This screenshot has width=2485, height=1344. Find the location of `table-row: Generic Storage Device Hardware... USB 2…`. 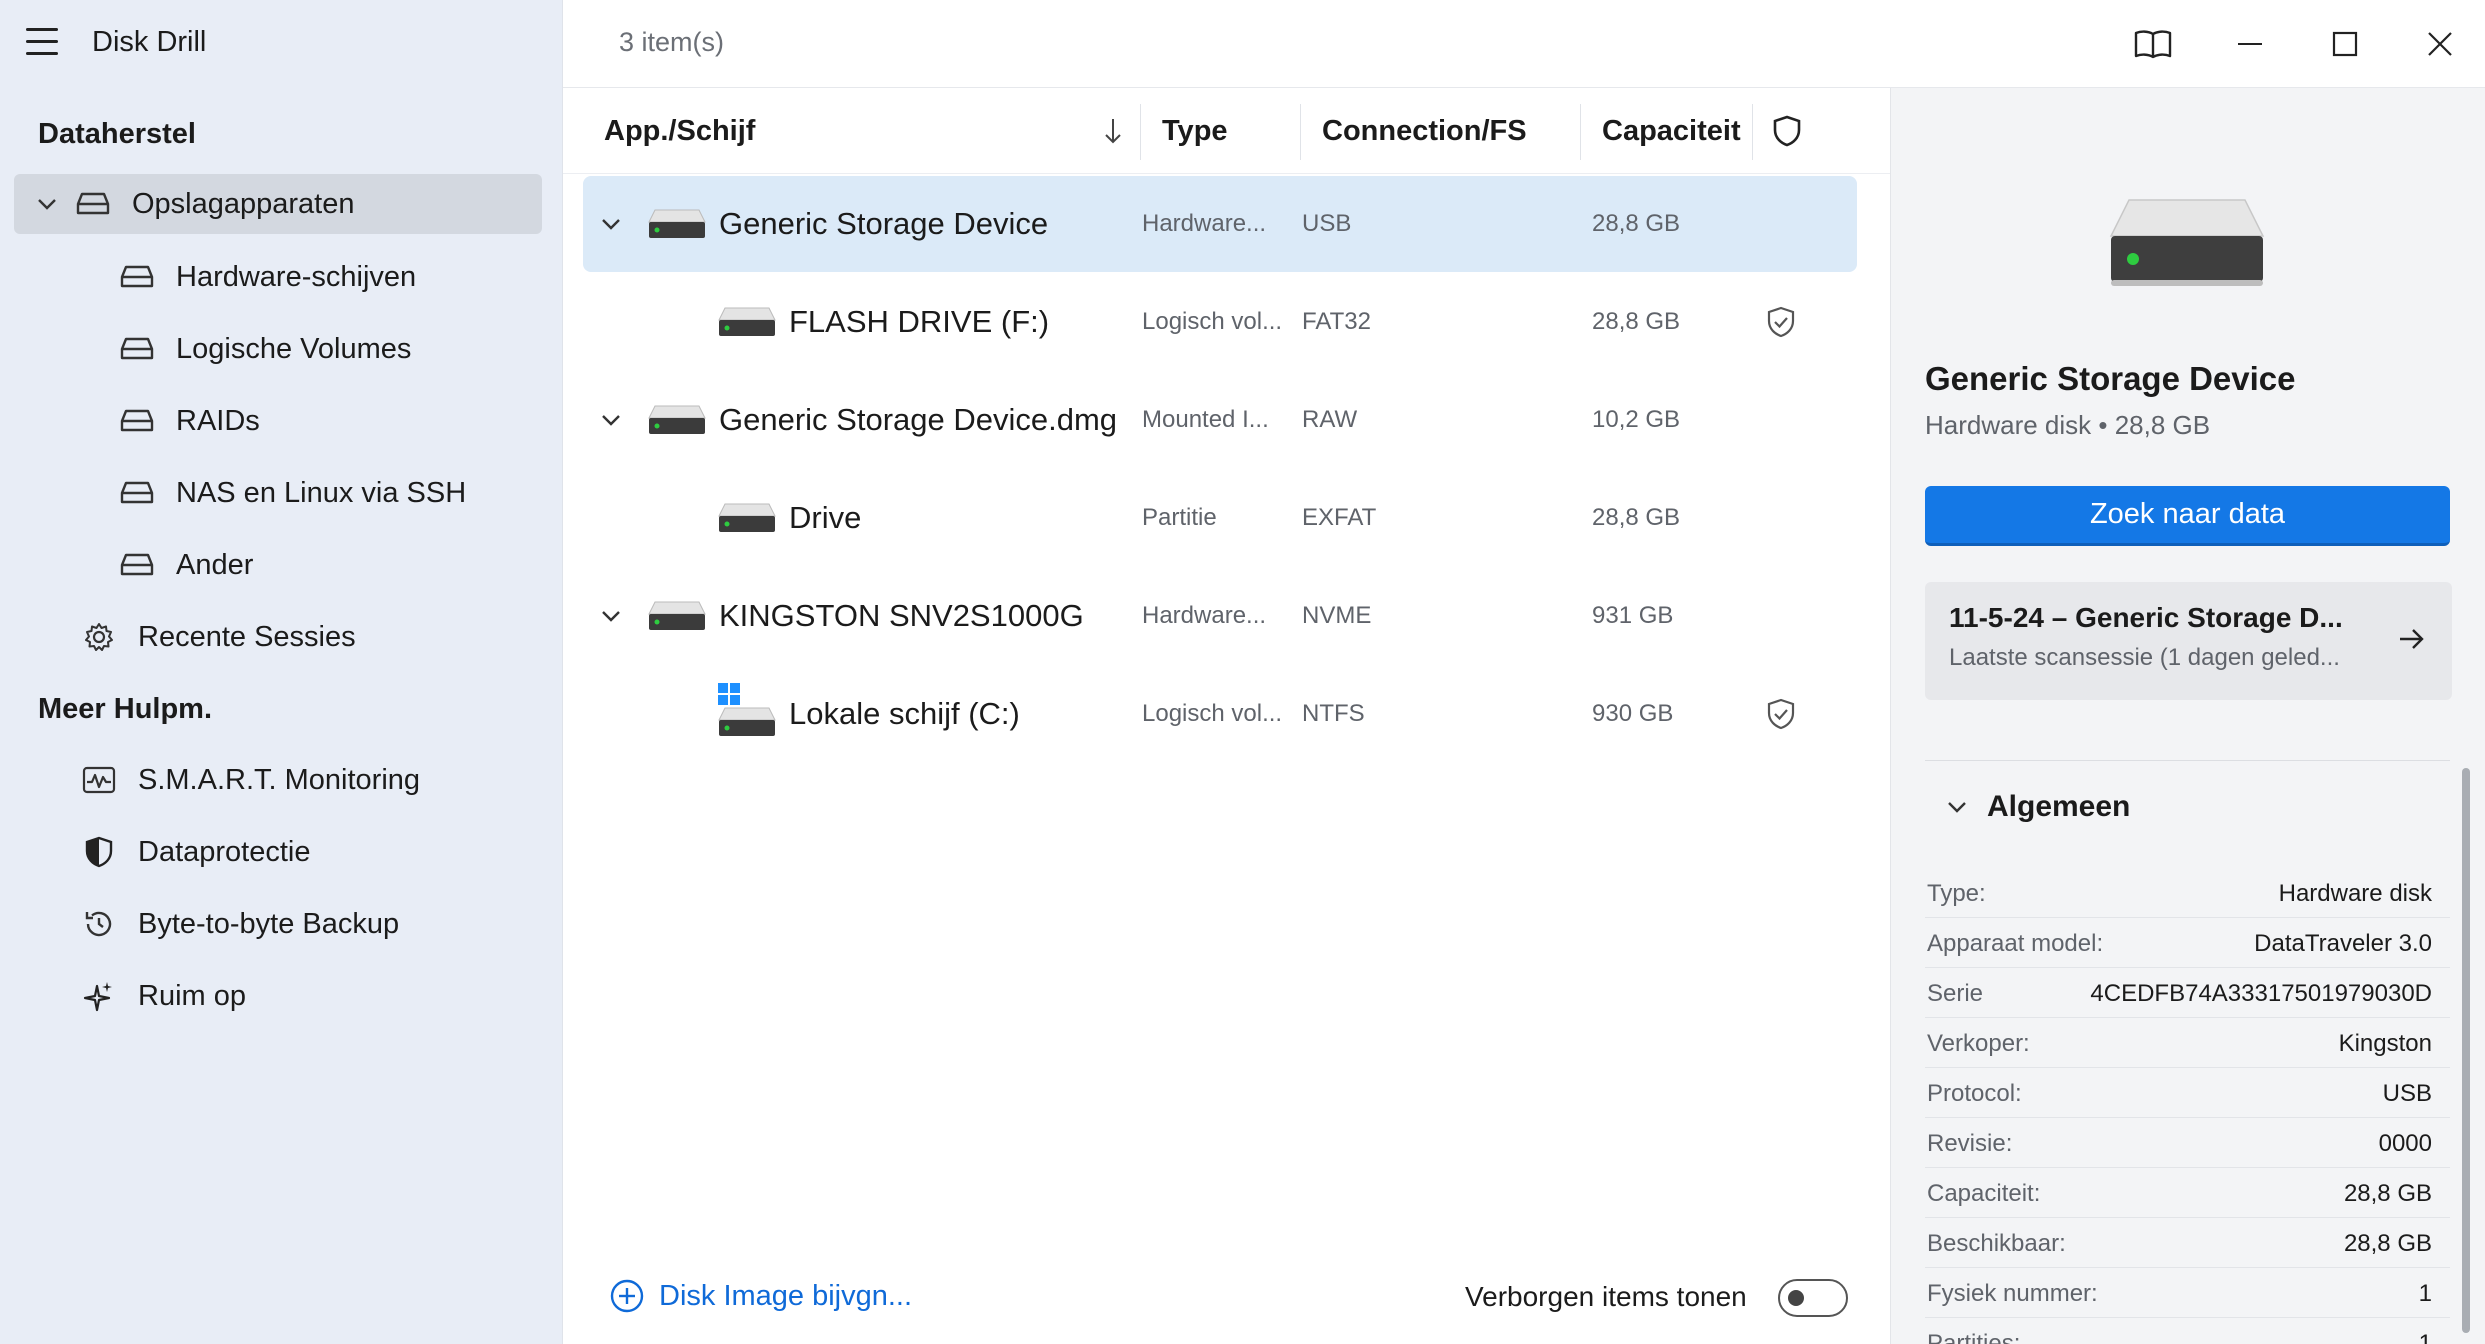

table-row: Generic Storage Device Hardware... USB 2… is located at coordinates (1220, 224).